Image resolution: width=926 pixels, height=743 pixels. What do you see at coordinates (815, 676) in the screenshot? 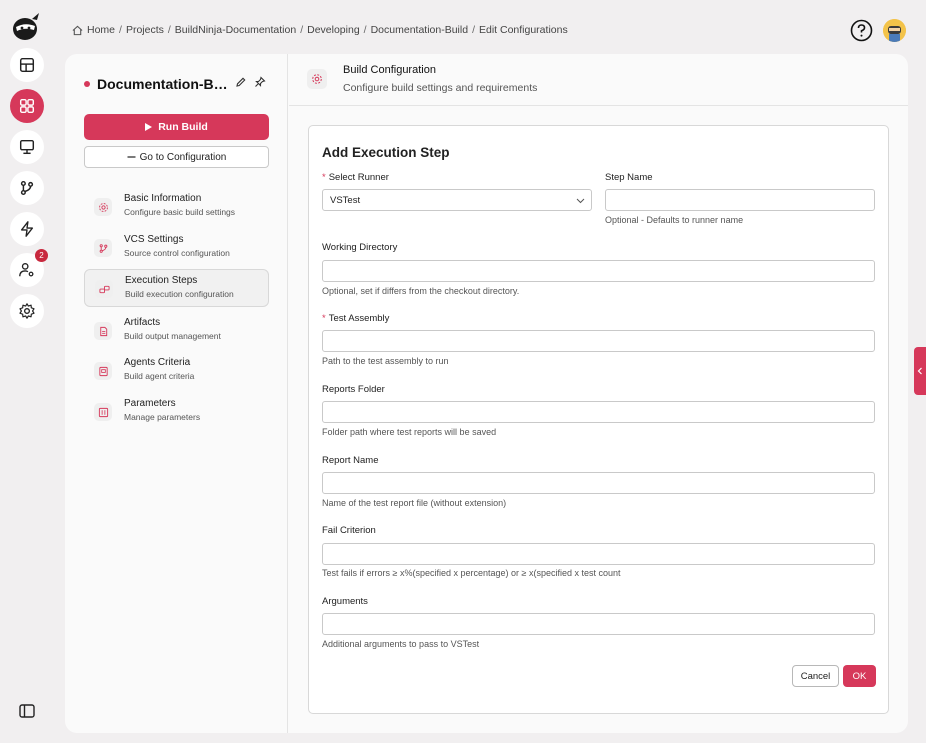
I see `cancel-button: Cancel` at bounding box center [815, 676].